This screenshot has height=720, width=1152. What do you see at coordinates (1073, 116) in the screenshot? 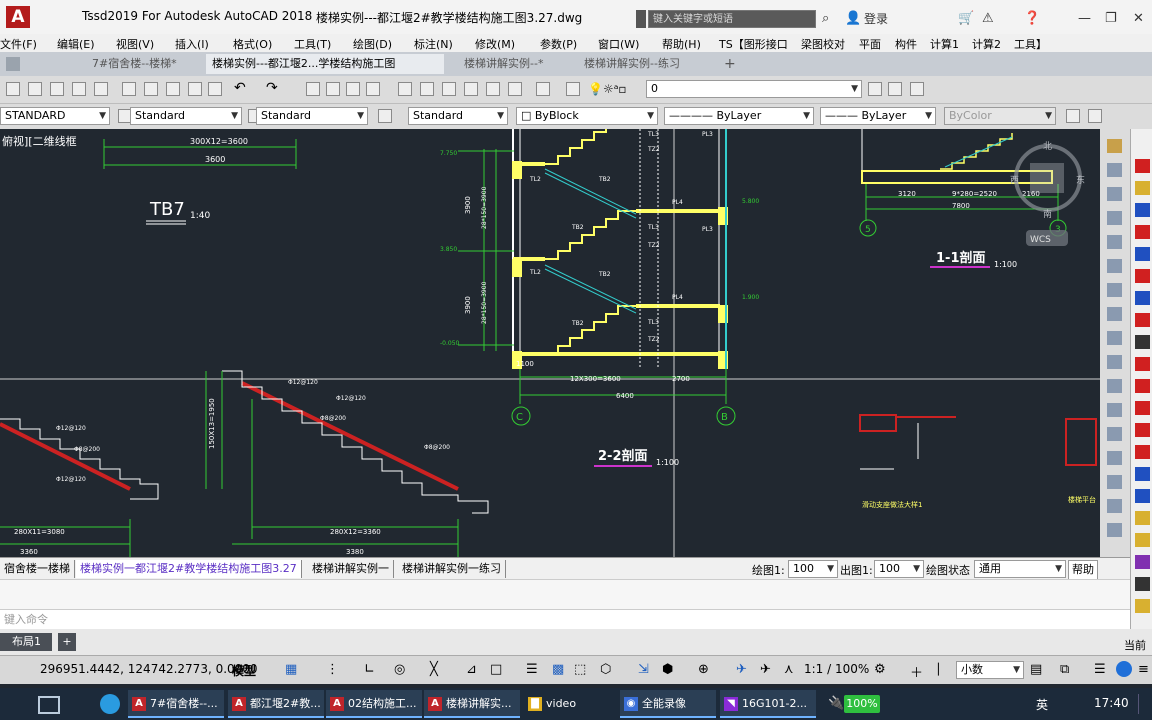
I see `workspace-icon` at bounding box center [1073, 116].